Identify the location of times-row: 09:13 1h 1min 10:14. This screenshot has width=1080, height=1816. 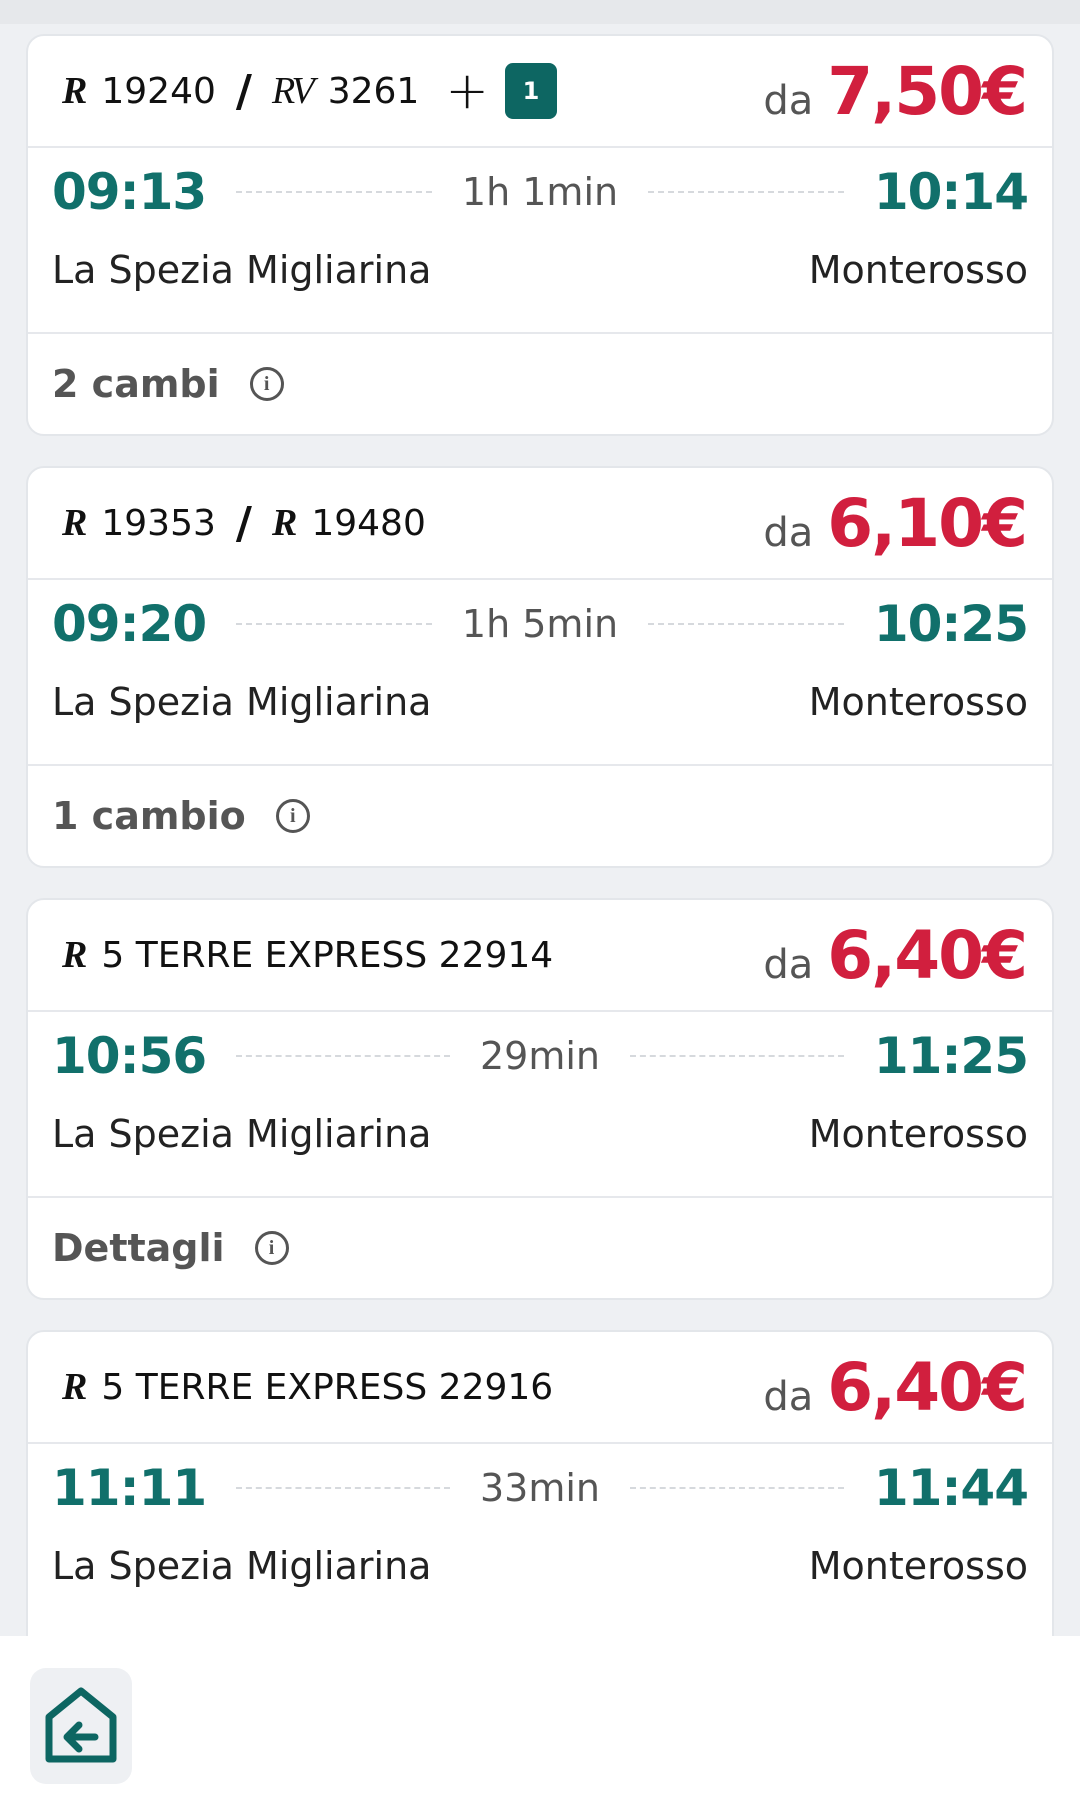
(540, 192).